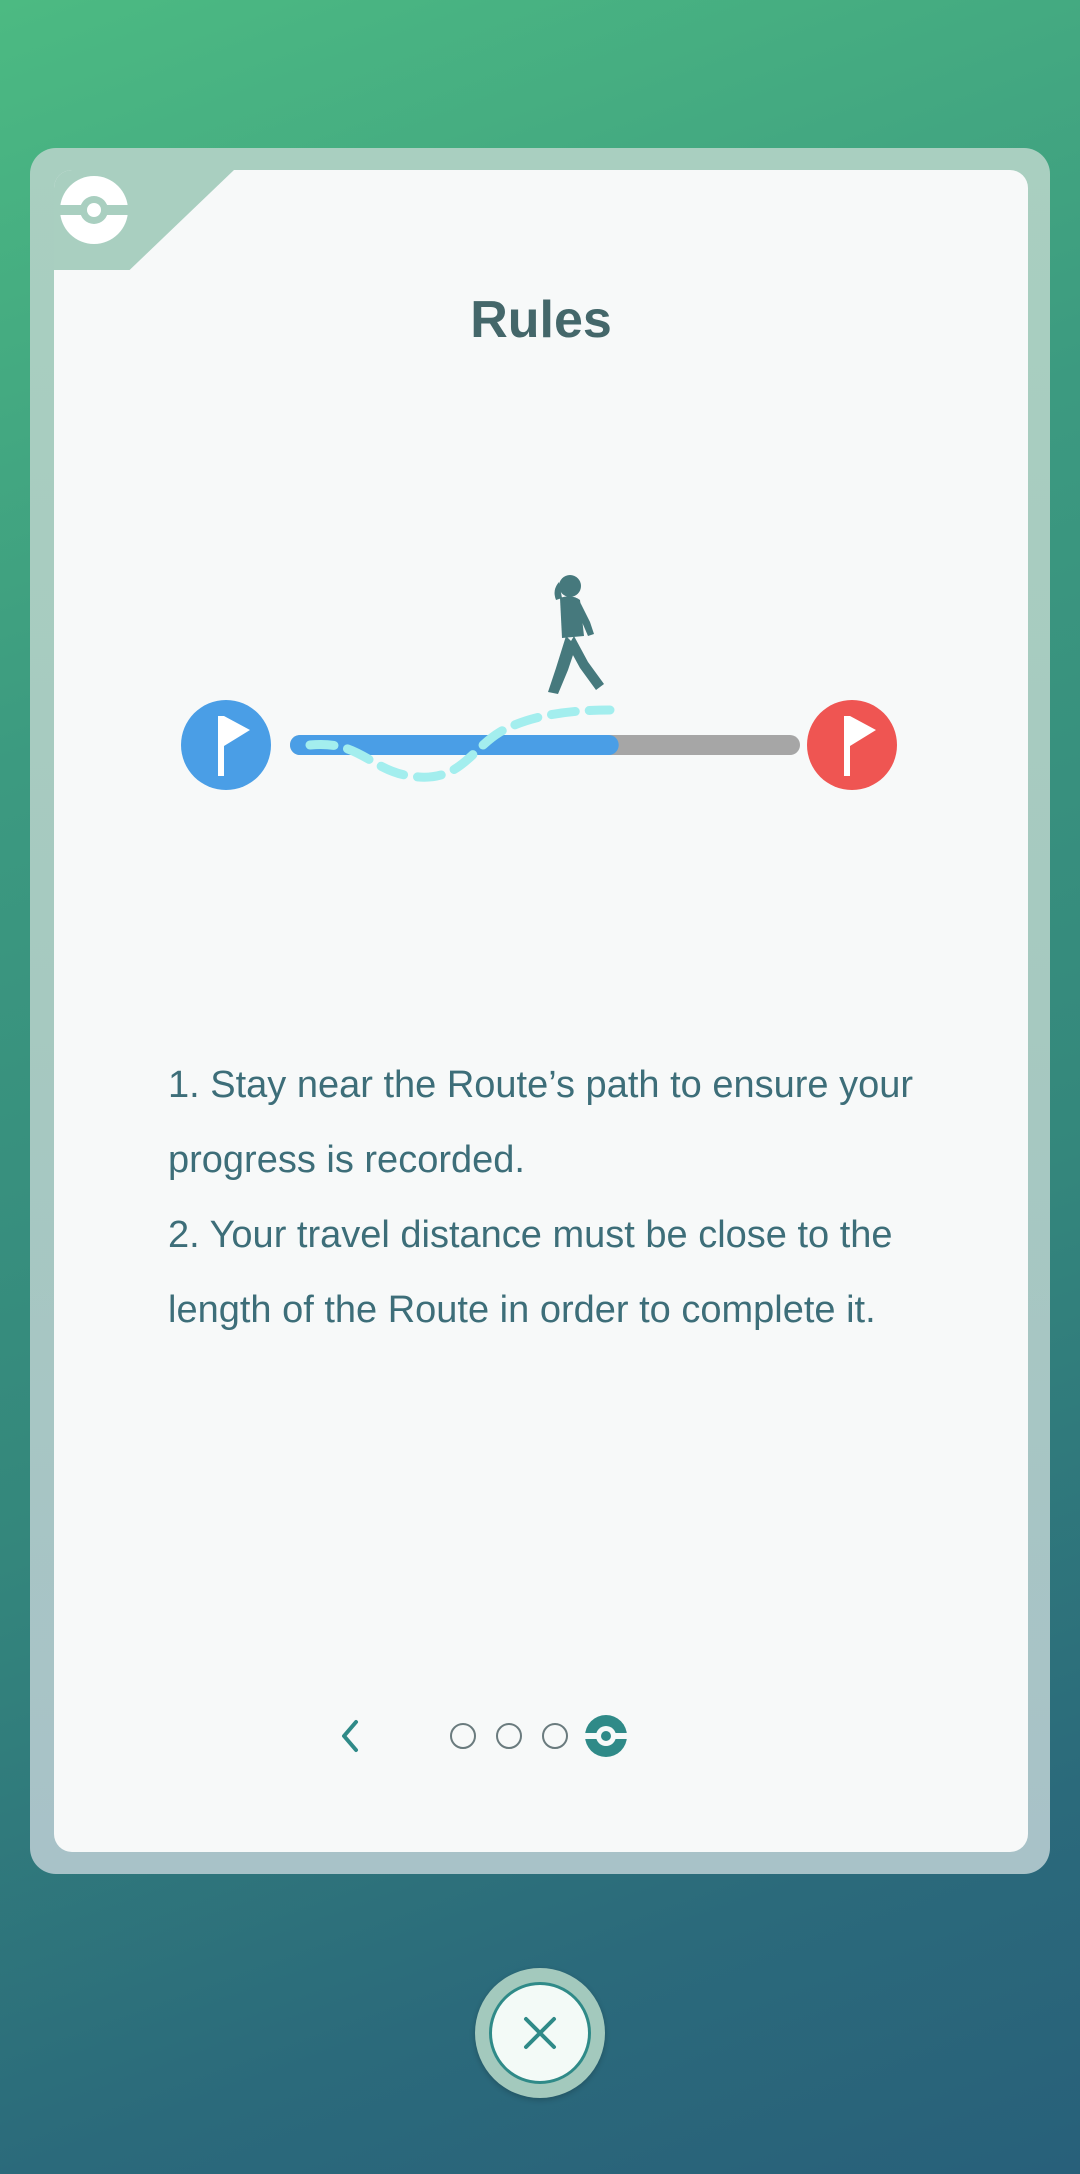  I want to click on page-indicator, so click(495, 1736).